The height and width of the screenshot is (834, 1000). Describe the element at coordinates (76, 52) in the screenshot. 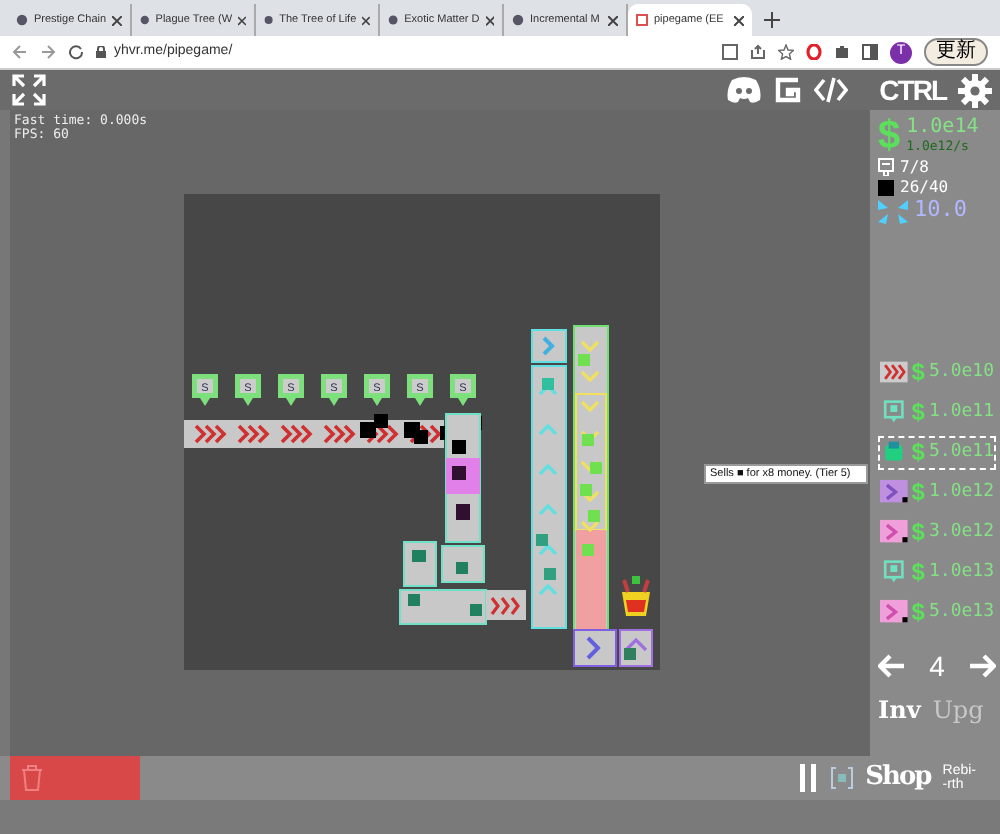

I see `reload-icon` at that location.